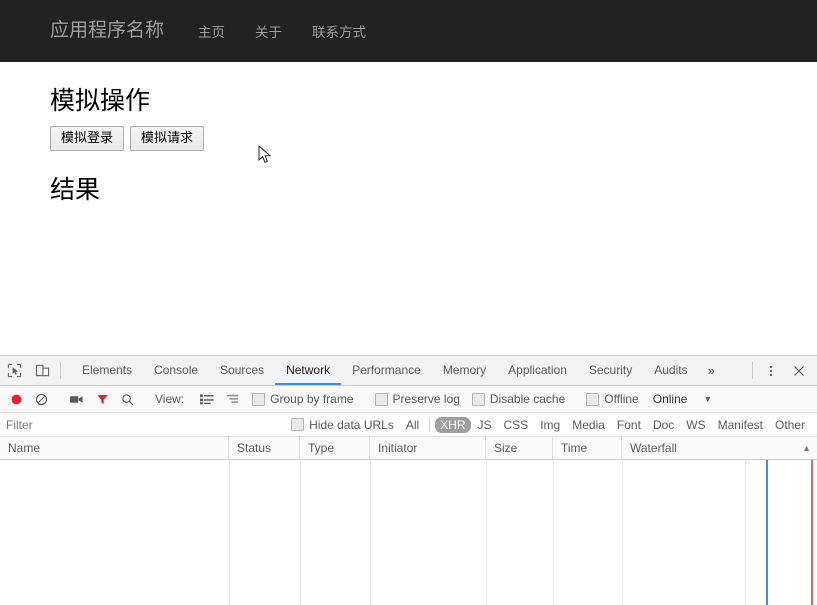 Image resolution: width=817 pixels, height=605 pixels. What do you see at coordinates (719, 448) in the screenshot?
I see `column-header-waterfall: Waterfall ▲` at bounding box center [719, 448].